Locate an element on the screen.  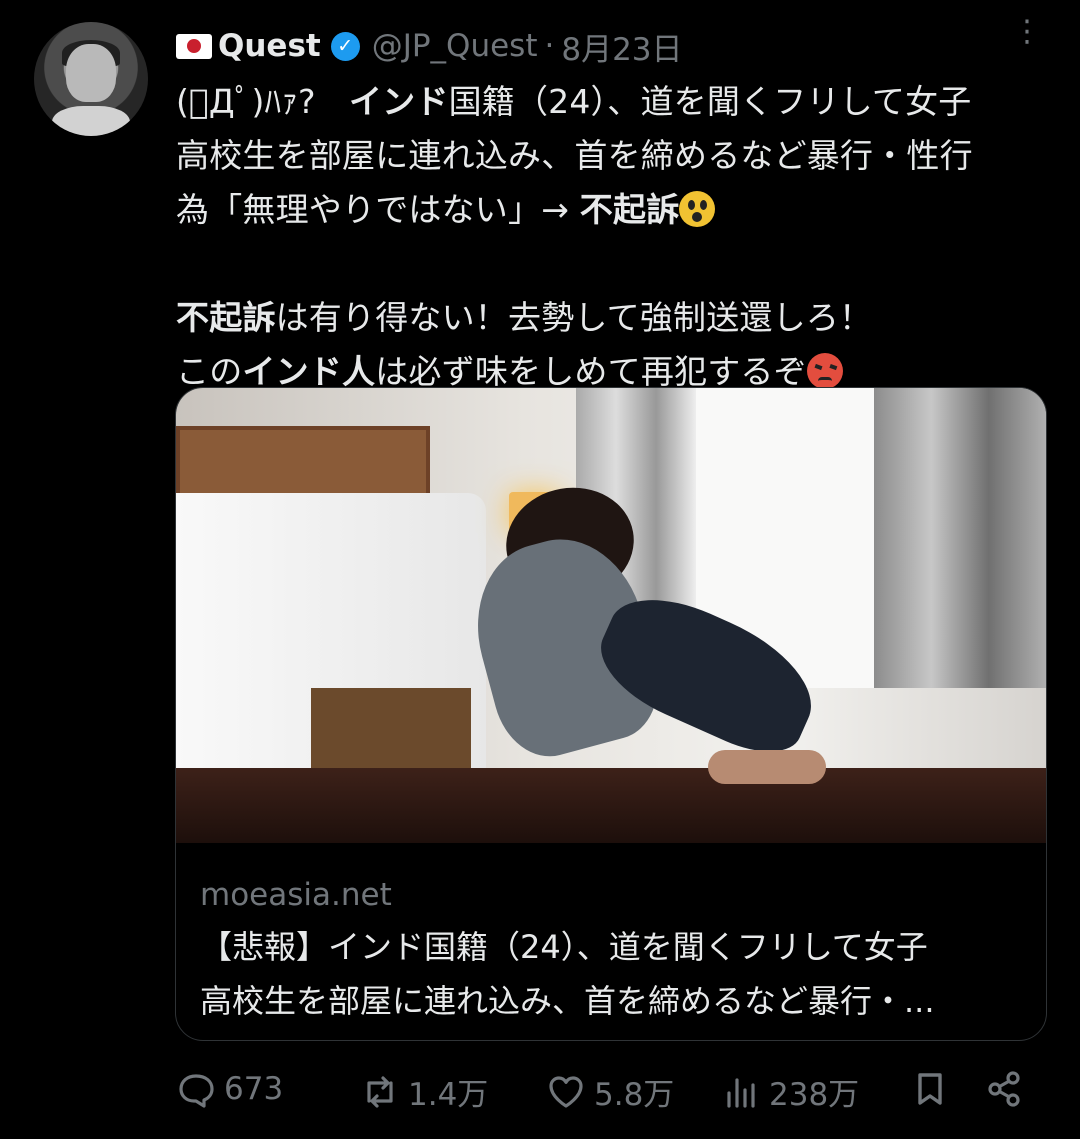
tweet-text-span: は必ず味をしめて再犯するぞ is located at coordinates (591, 371).